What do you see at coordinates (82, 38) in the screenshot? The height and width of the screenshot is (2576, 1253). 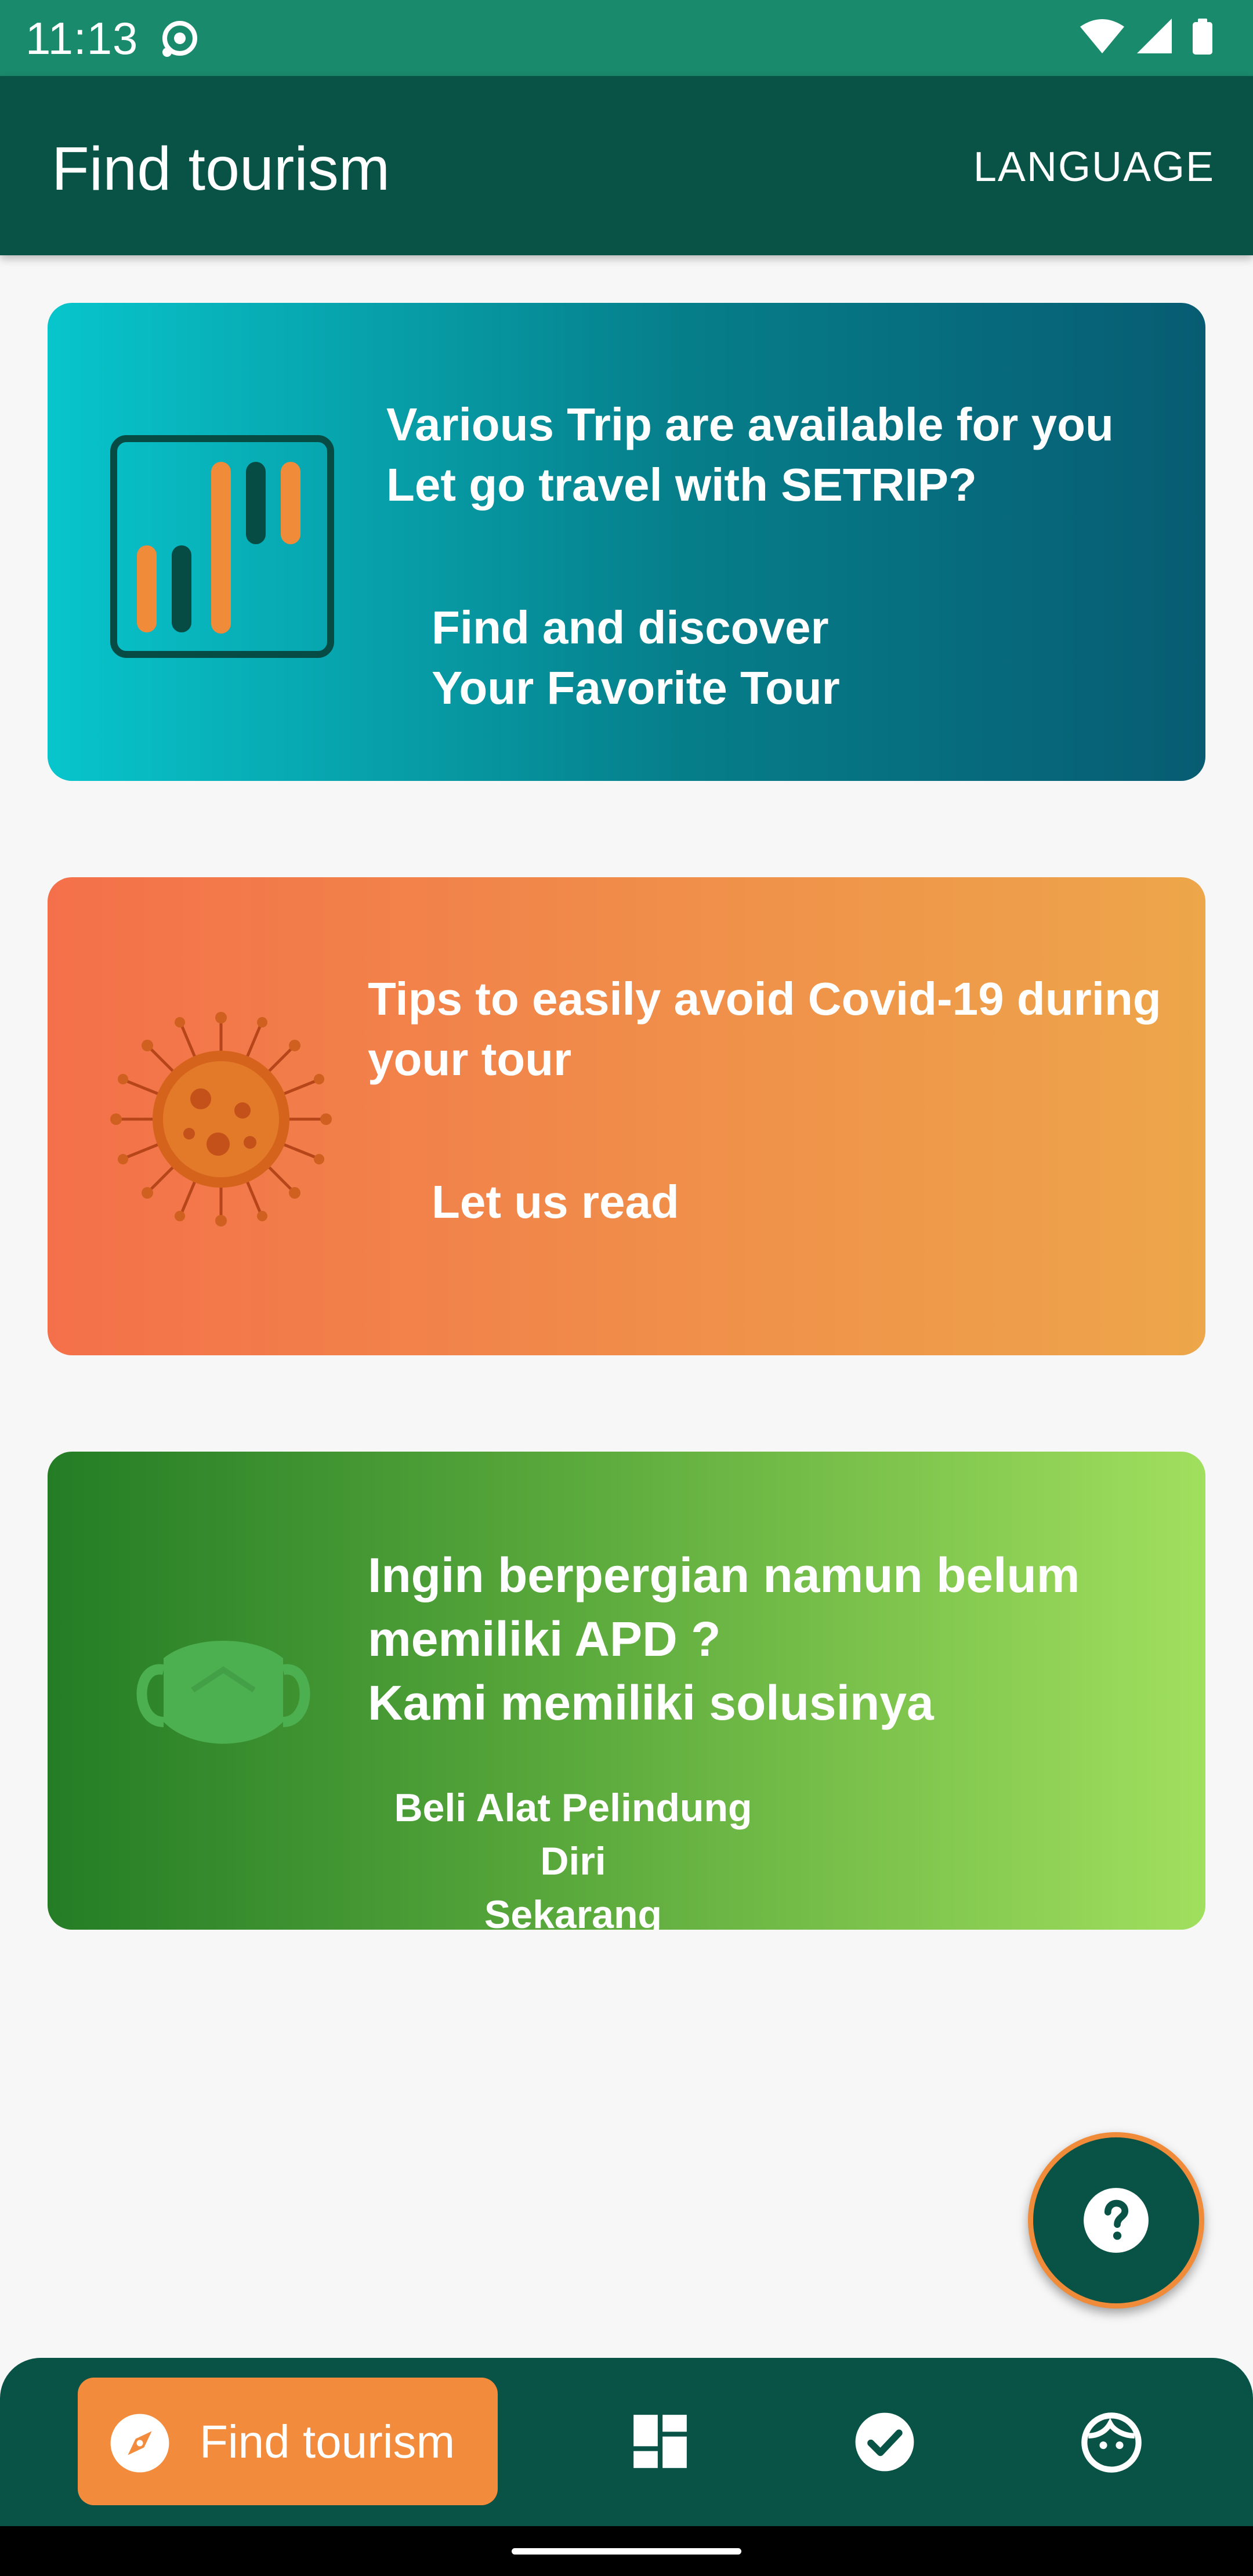 I see `status-time: 11:13` at bounding box center [82, 38].